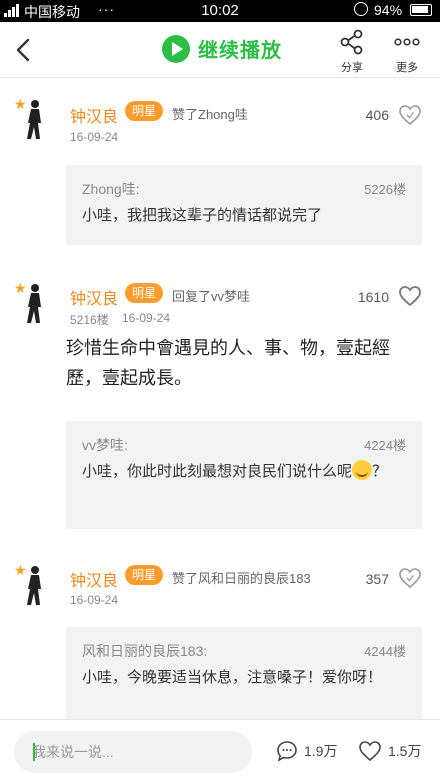 This screenshot has width=440, height=782. Describe the element at coordinates (377, 115) in the screenshot. I see `like-count: 406` at that location.